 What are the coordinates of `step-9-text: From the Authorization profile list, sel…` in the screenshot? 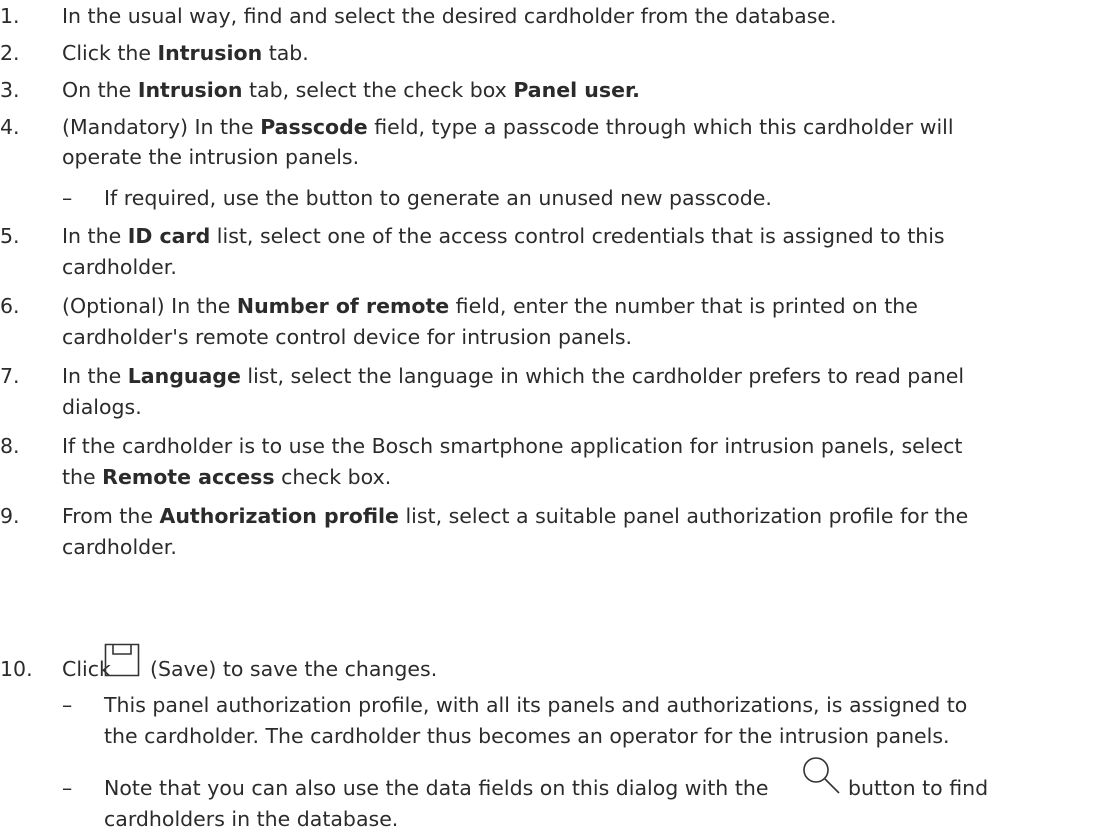 It's located at (515, 516).